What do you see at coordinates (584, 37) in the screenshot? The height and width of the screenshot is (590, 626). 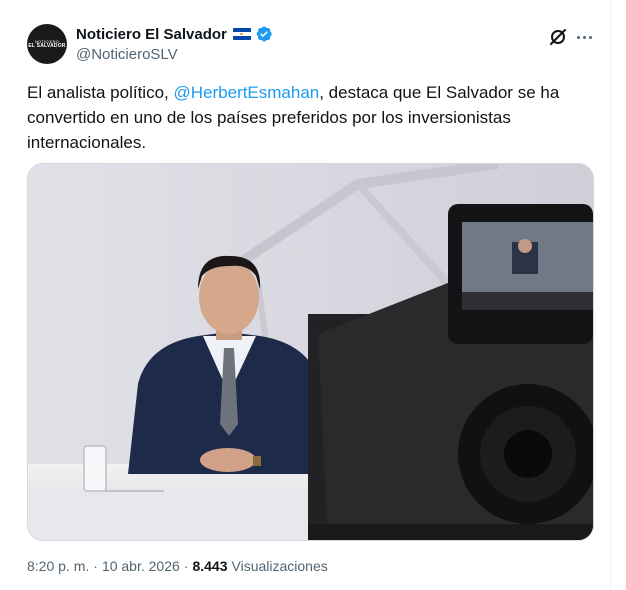 I see `more-icon` at bounding box center [584, 37].